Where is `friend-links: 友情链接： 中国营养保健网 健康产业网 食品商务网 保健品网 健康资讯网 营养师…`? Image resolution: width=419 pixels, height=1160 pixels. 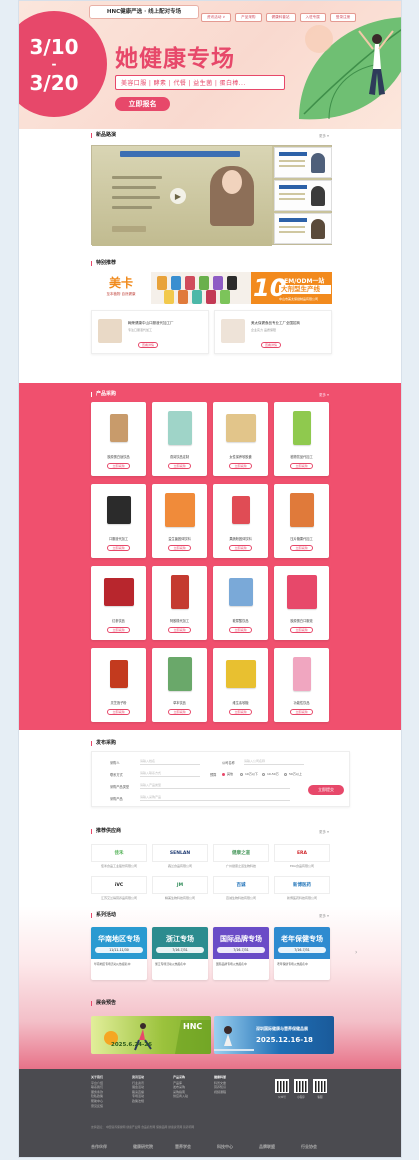
friend-links: 友情链接： 中国营养保健网 健康产业网 食品商务网 保健品网 健康资讯网 营养师… is located at coordinates (142, 1127).